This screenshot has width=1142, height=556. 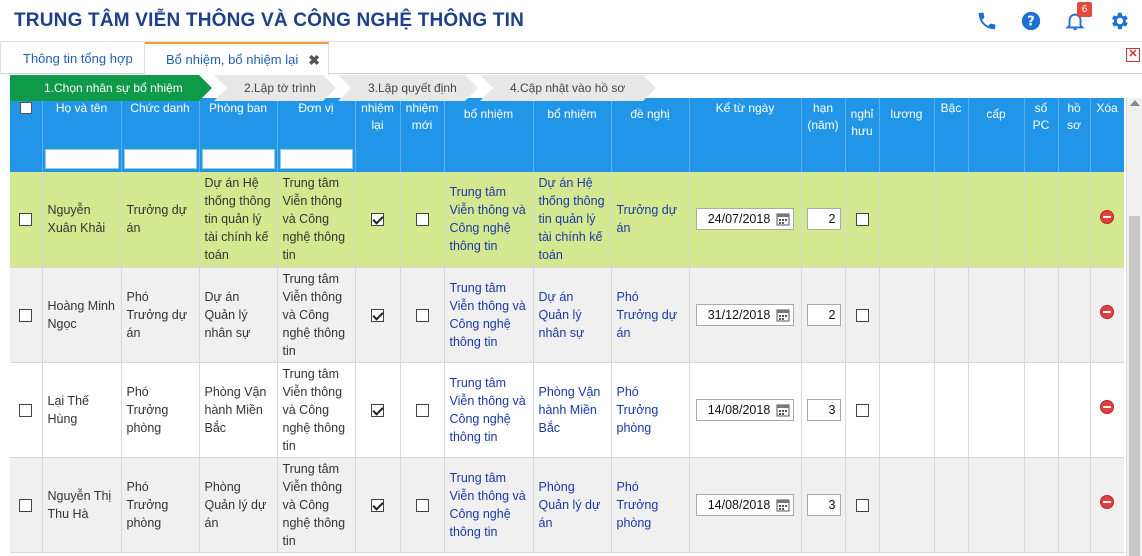 I want to click on cell-so-pc, so click(x=1041, y=410).